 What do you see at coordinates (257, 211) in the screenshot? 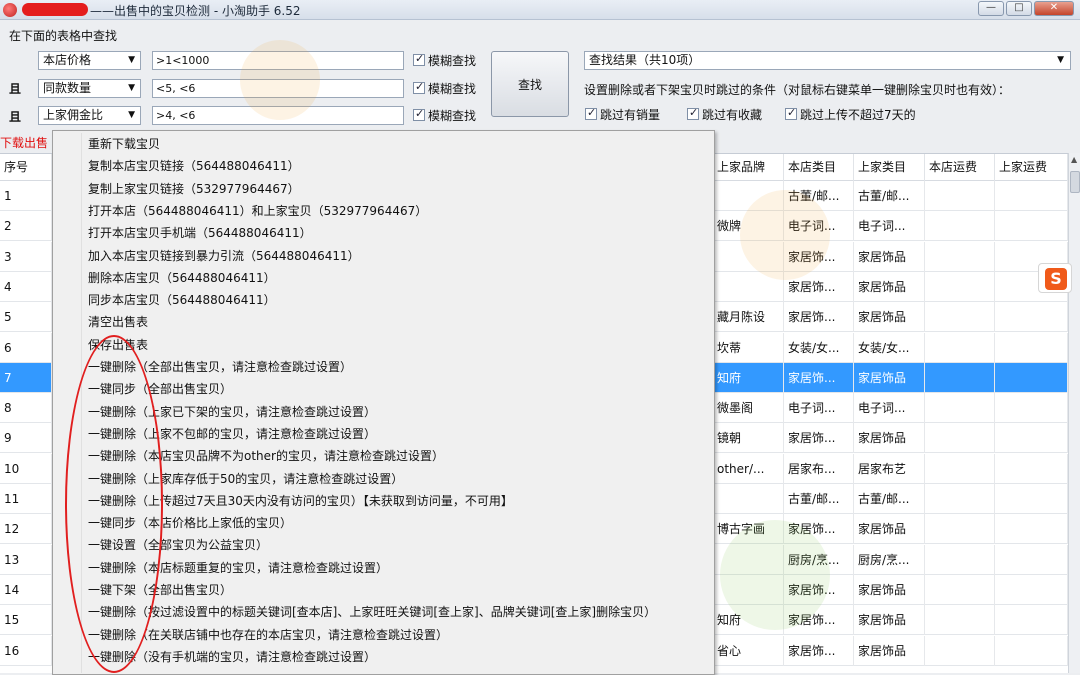
I see `menu-item: 打开本店（564488046411）和上家宝贝（532977964467）` at bounding box center [257, 211].